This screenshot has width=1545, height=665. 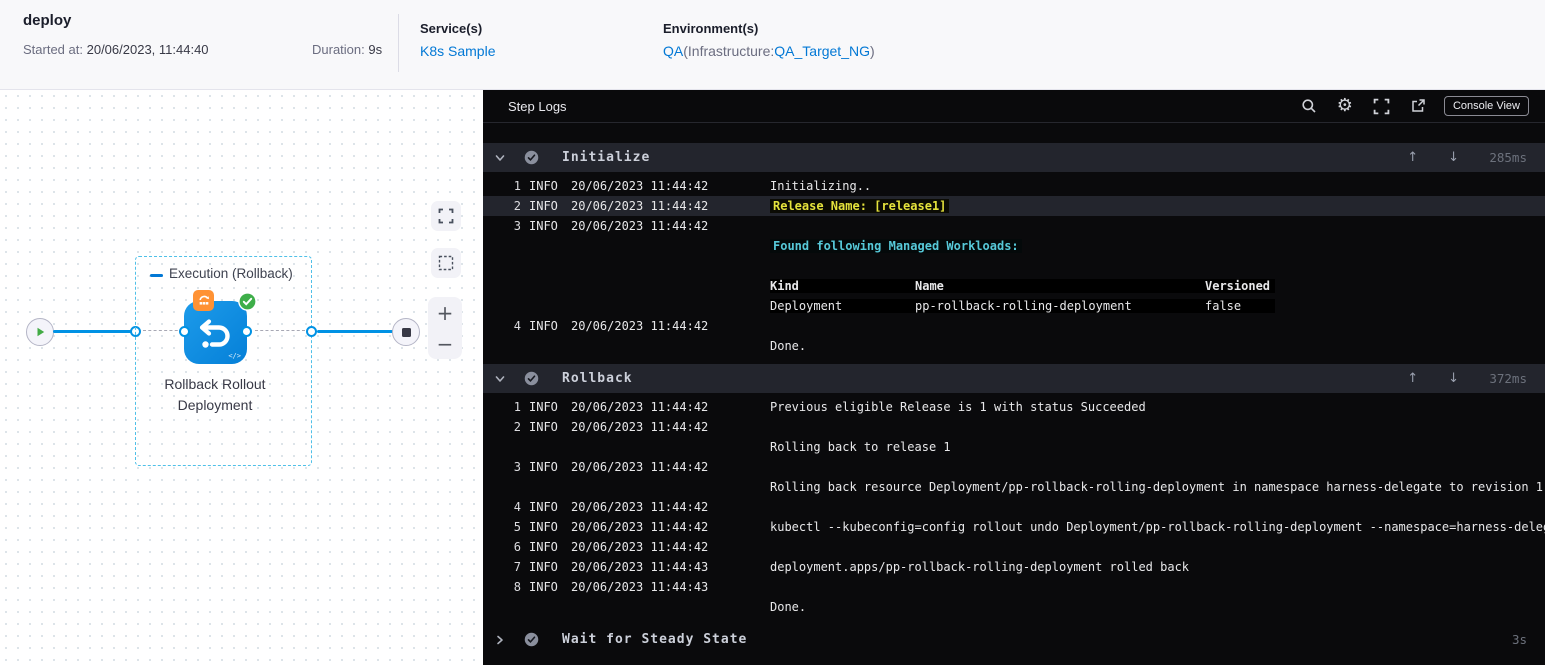 What do you see at coordinates (234, 356) in the screenshot?
I see `code-icon: </>` at bounding box center [234, 356].